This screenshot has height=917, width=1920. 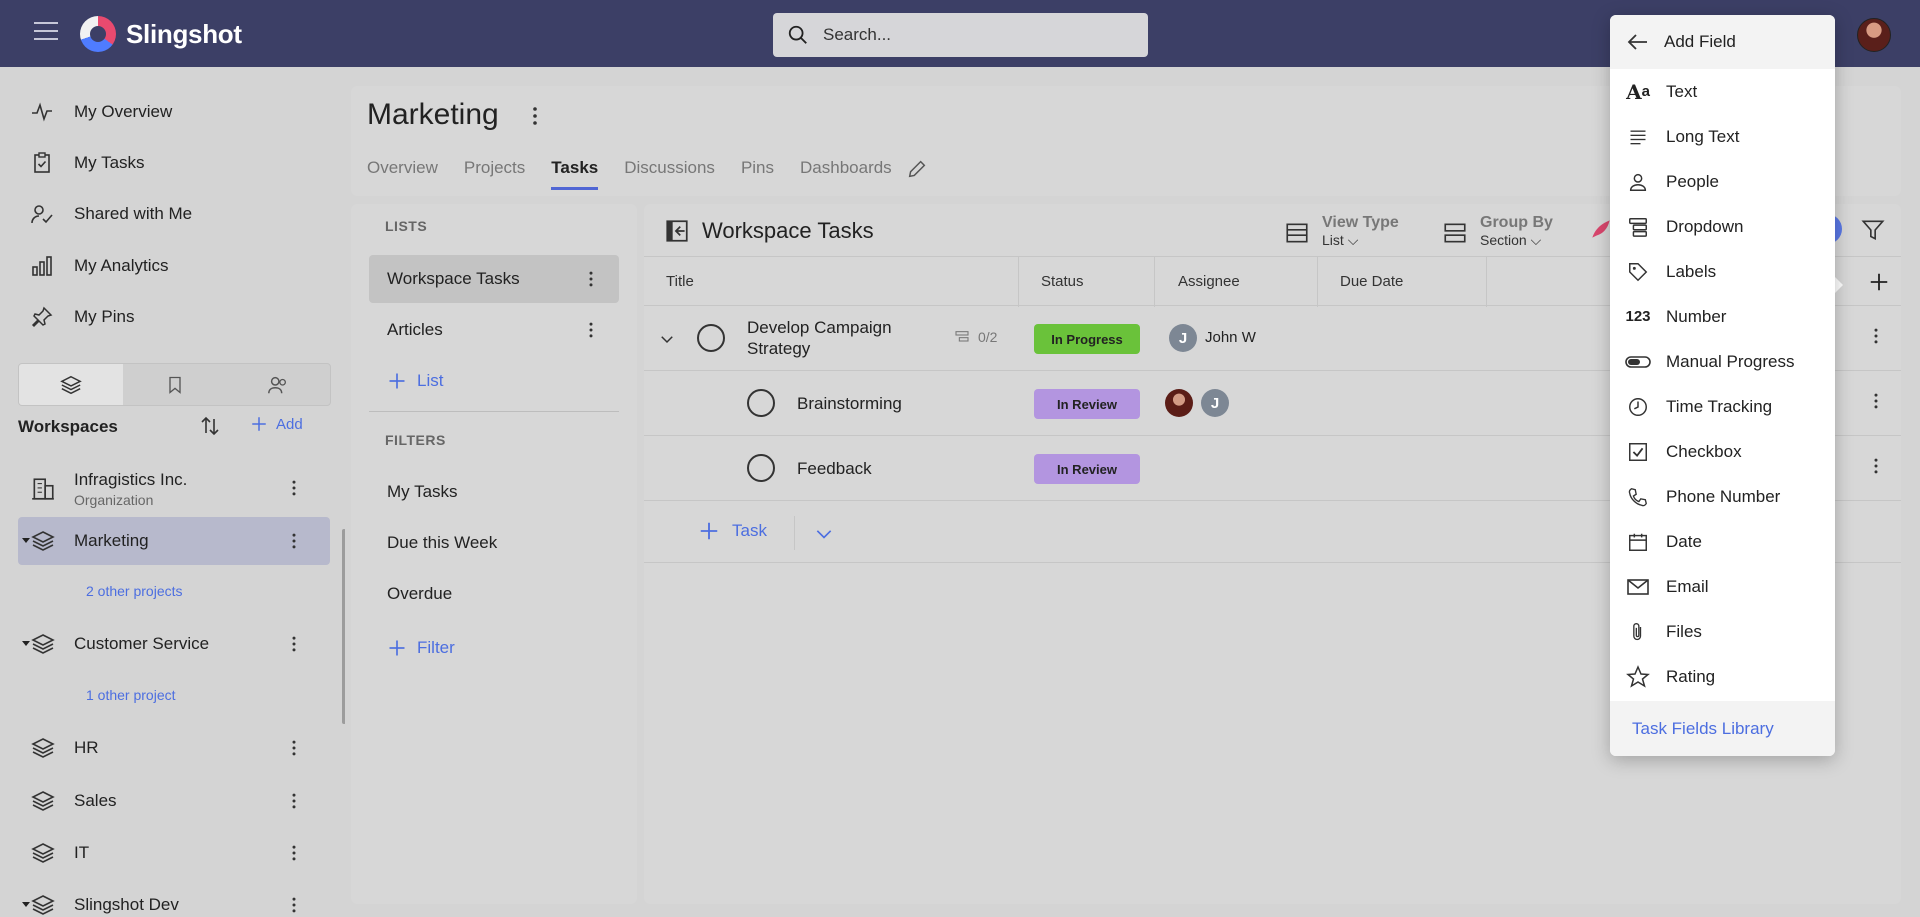 What do you see at coordinates (1722, 586) in the screenshot?
I see `field-option-email: Email` at bounding box center [1722, 586].